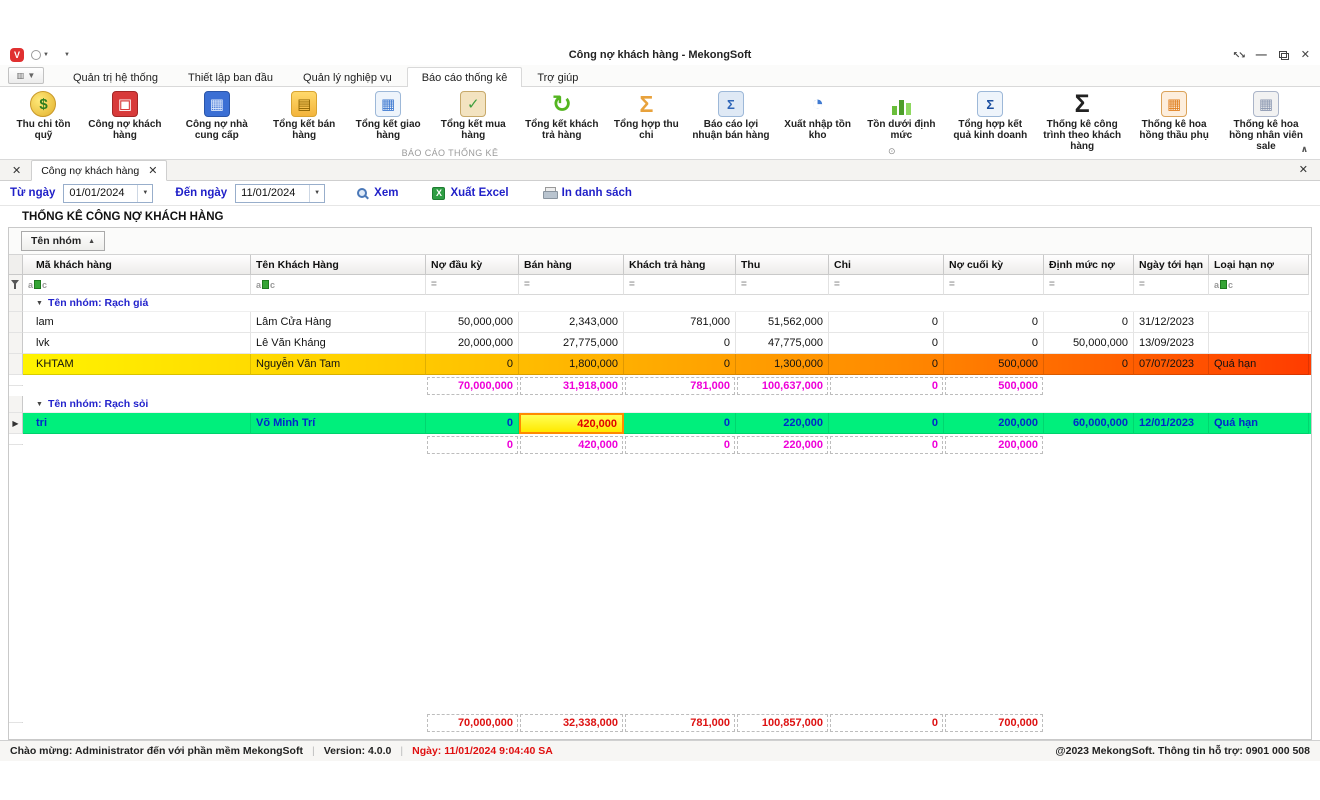 The image size is (1320, 800). I want to click on column-header: Nợ đầu kỳ, so click(472, 265).